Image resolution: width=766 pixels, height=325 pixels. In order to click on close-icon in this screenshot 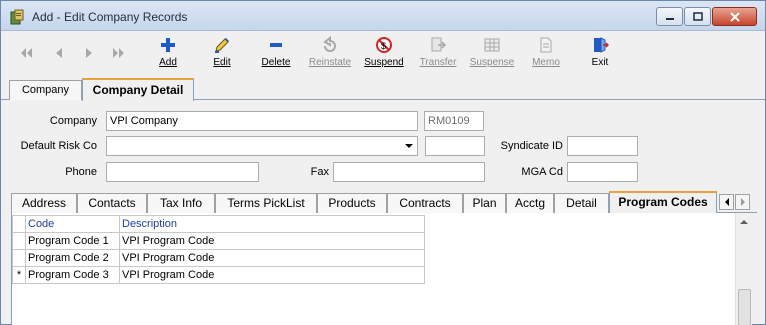, I will do `click(734, 16)`.